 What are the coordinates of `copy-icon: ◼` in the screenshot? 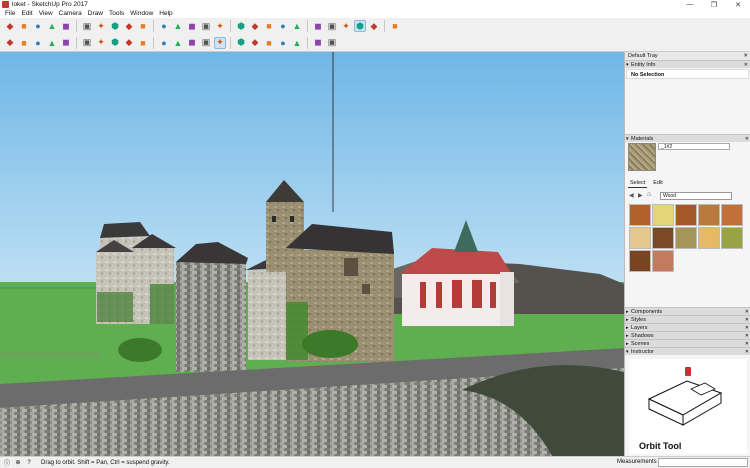 It's located at (66, 26).